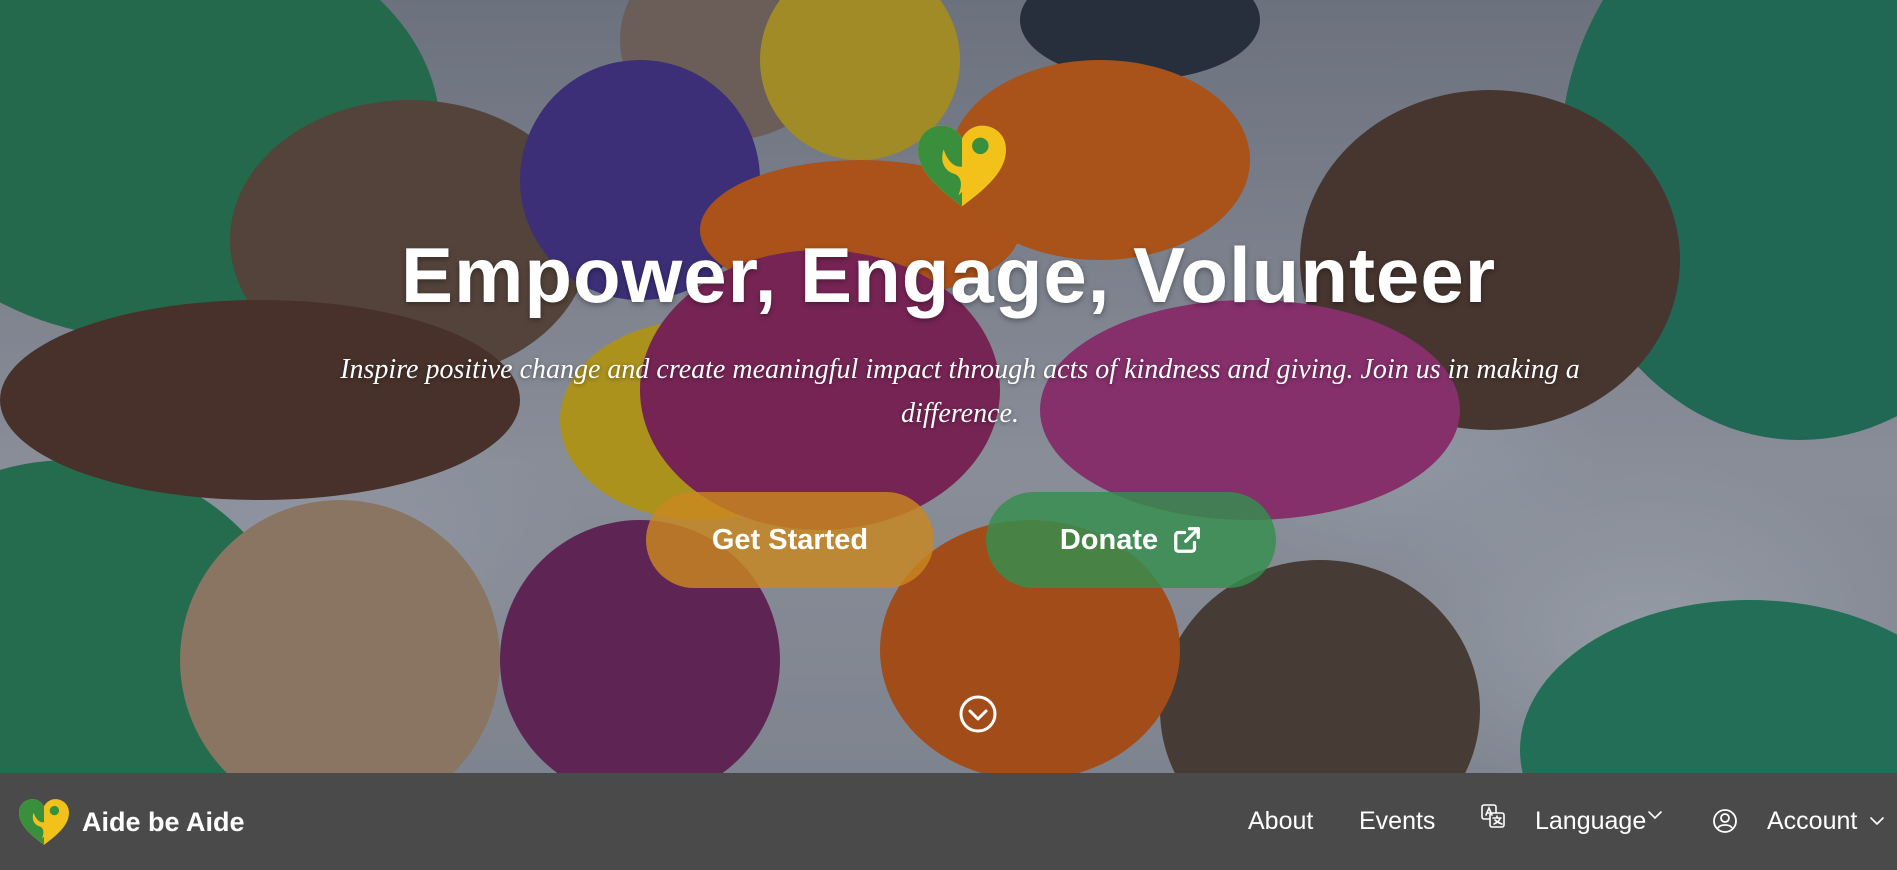 The height and width of the screenshot is (870, 1897). What do you see at coordinates (1280, 821) in the screenshot?
I see `nav-link-about: About` at bounding box center [1280, 821].